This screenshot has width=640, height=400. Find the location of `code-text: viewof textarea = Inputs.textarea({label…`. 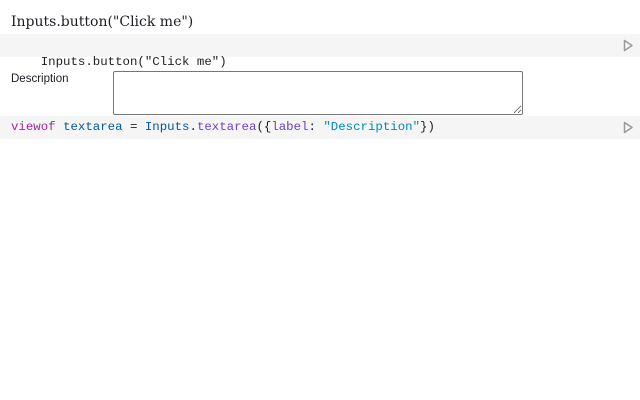

code-text: viewof textarea = Inputs.textarea({label… is located at coordinates (223, 127).